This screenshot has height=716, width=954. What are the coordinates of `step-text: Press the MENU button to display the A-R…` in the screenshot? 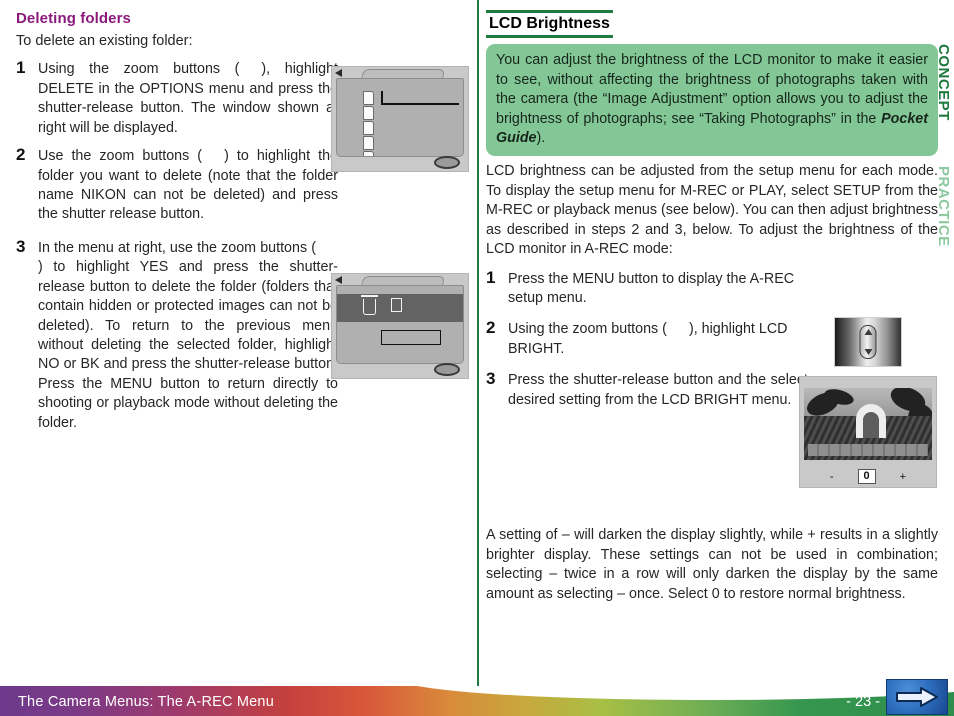 It's located at (652, 289).